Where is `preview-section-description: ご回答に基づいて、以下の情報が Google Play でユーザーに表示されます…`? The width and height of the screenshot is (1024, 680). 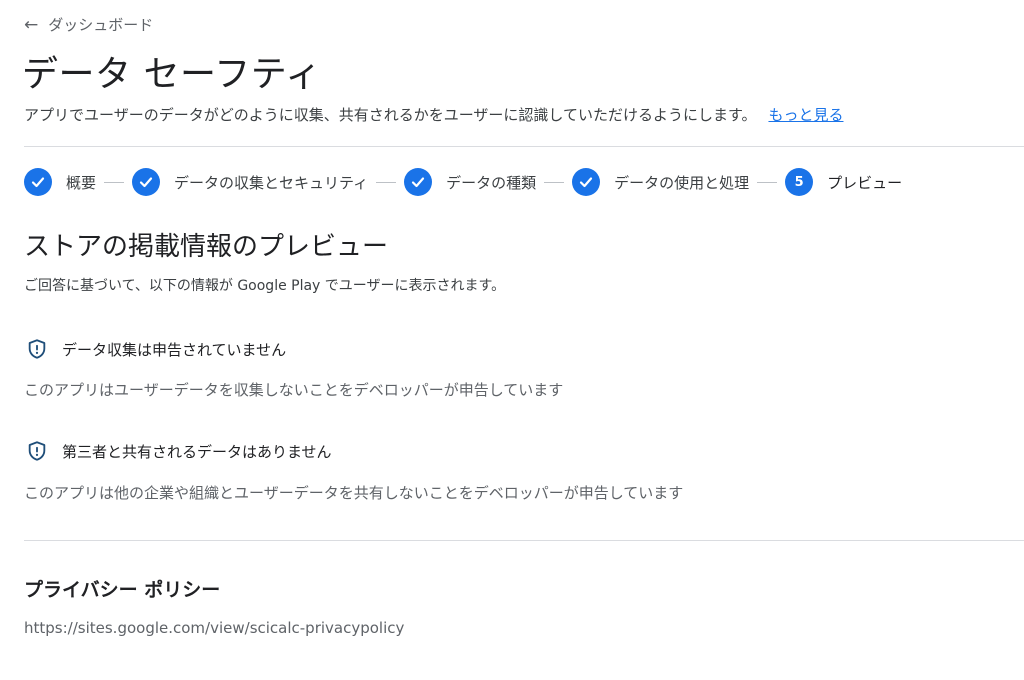
preview-section-description: ご回答に基づいて、以下の情報が Google Play でユーザーに表示されます… is located at coordinates (265, 286).